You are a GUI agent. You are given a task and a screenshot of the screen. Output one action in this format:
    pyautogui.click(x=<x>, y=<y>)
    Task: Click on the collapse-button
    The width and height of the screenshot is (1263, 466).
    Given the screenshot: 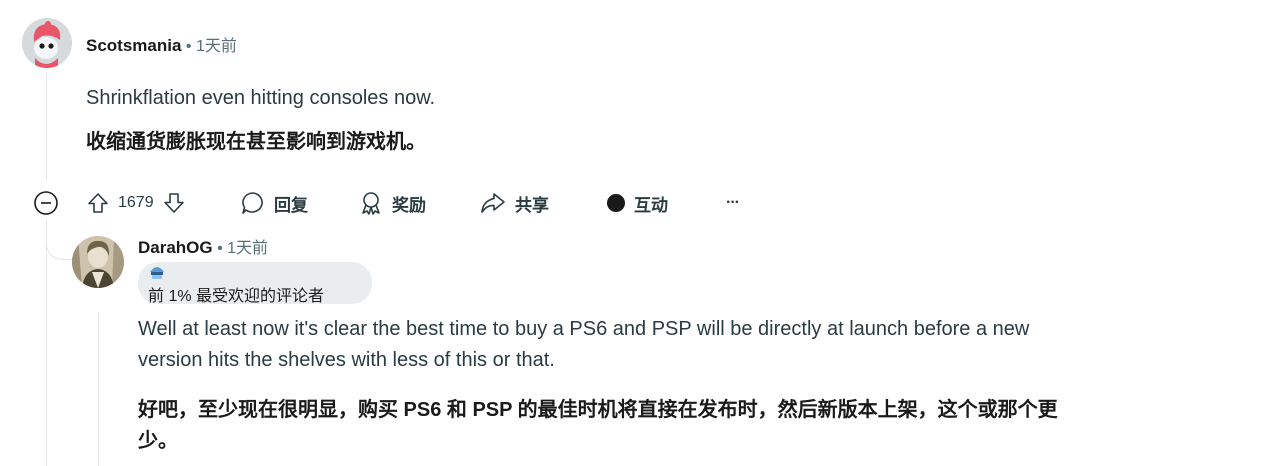 What is the action you would take?
    pyautogui.click(x=46, y=203)
    